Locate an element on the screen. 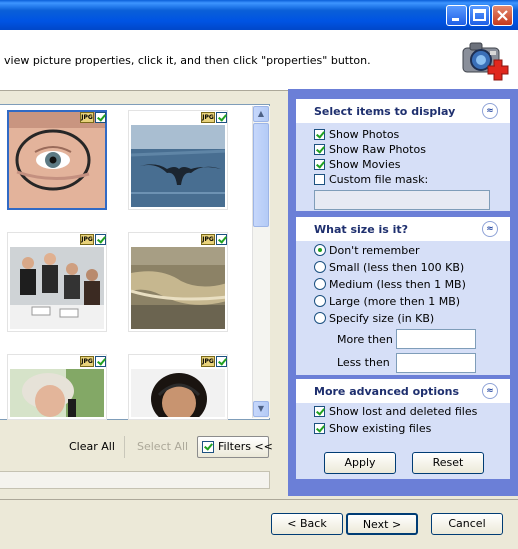 This screenshot has width=518, height=549. collapse-display-button: ≈ is located at coordinates (490, 111).